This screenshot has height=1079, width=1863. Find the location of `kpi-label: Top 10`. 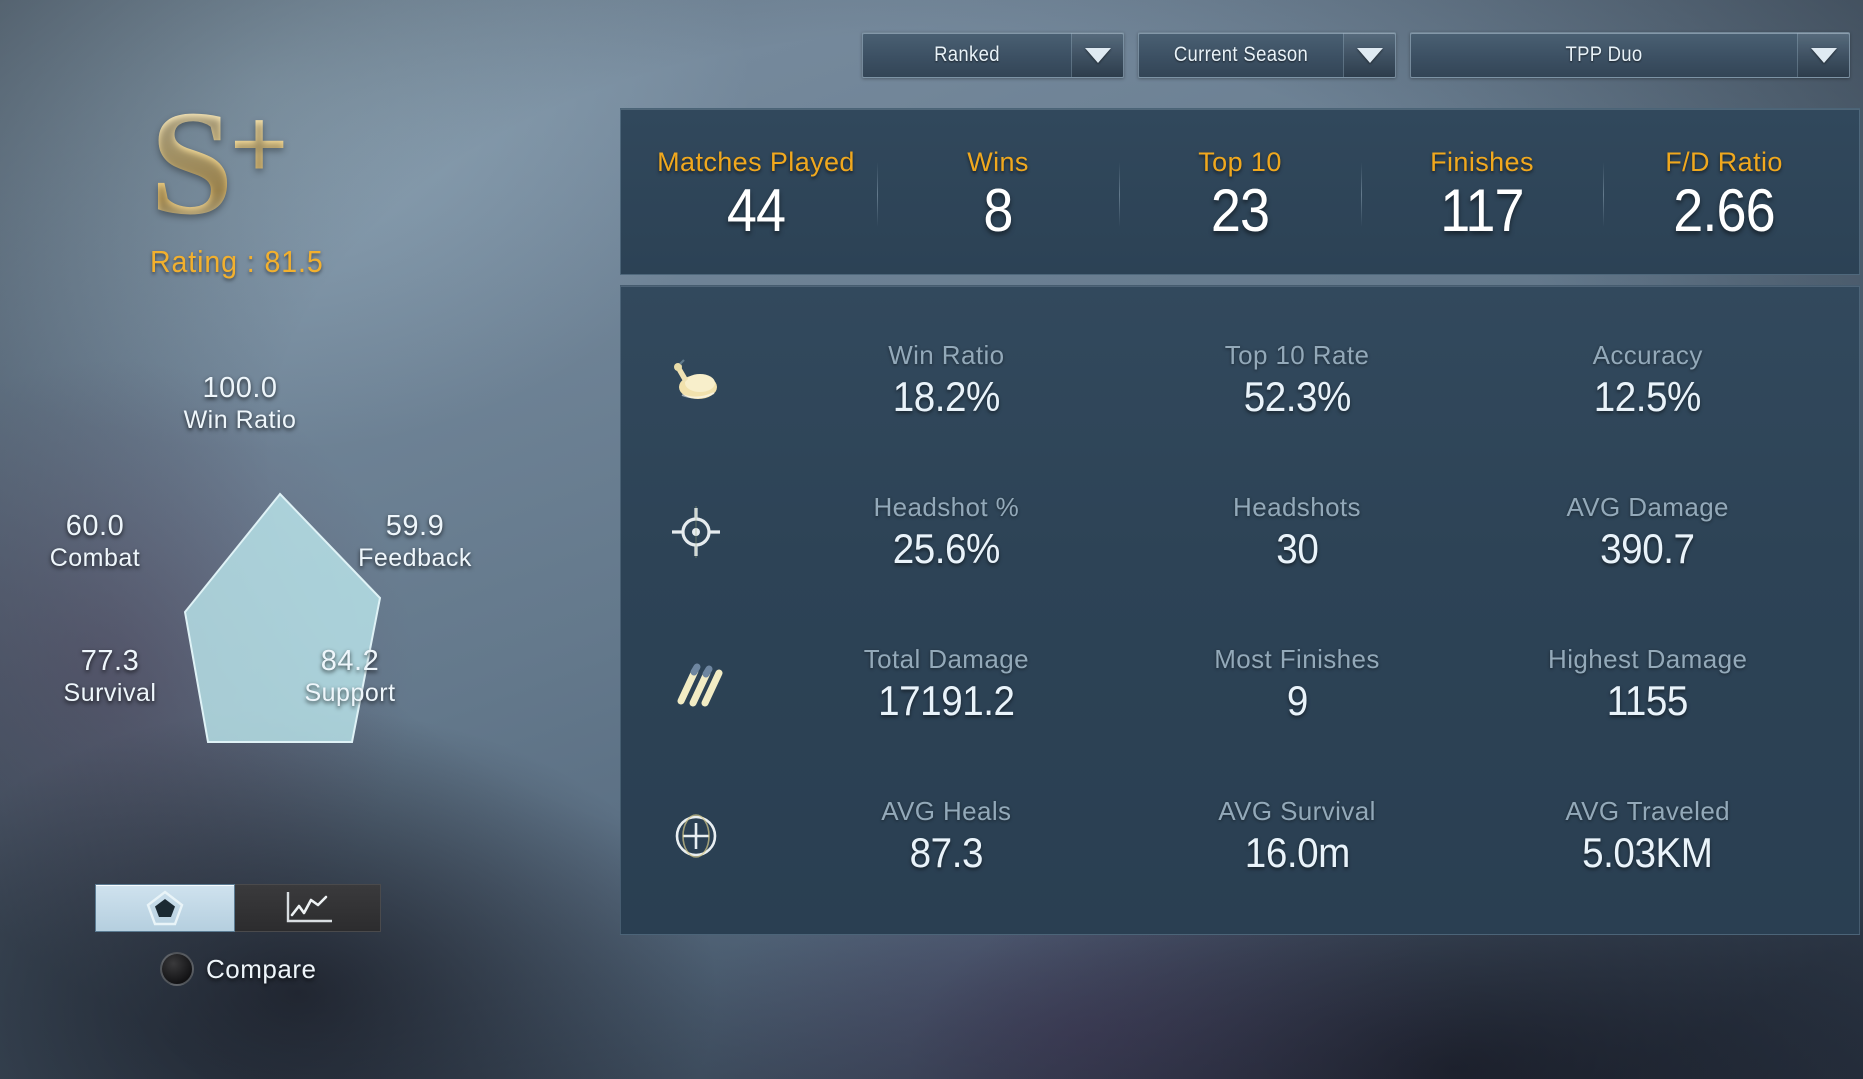

kpi-label: Top 10 is located at coordinates (1240, 162).